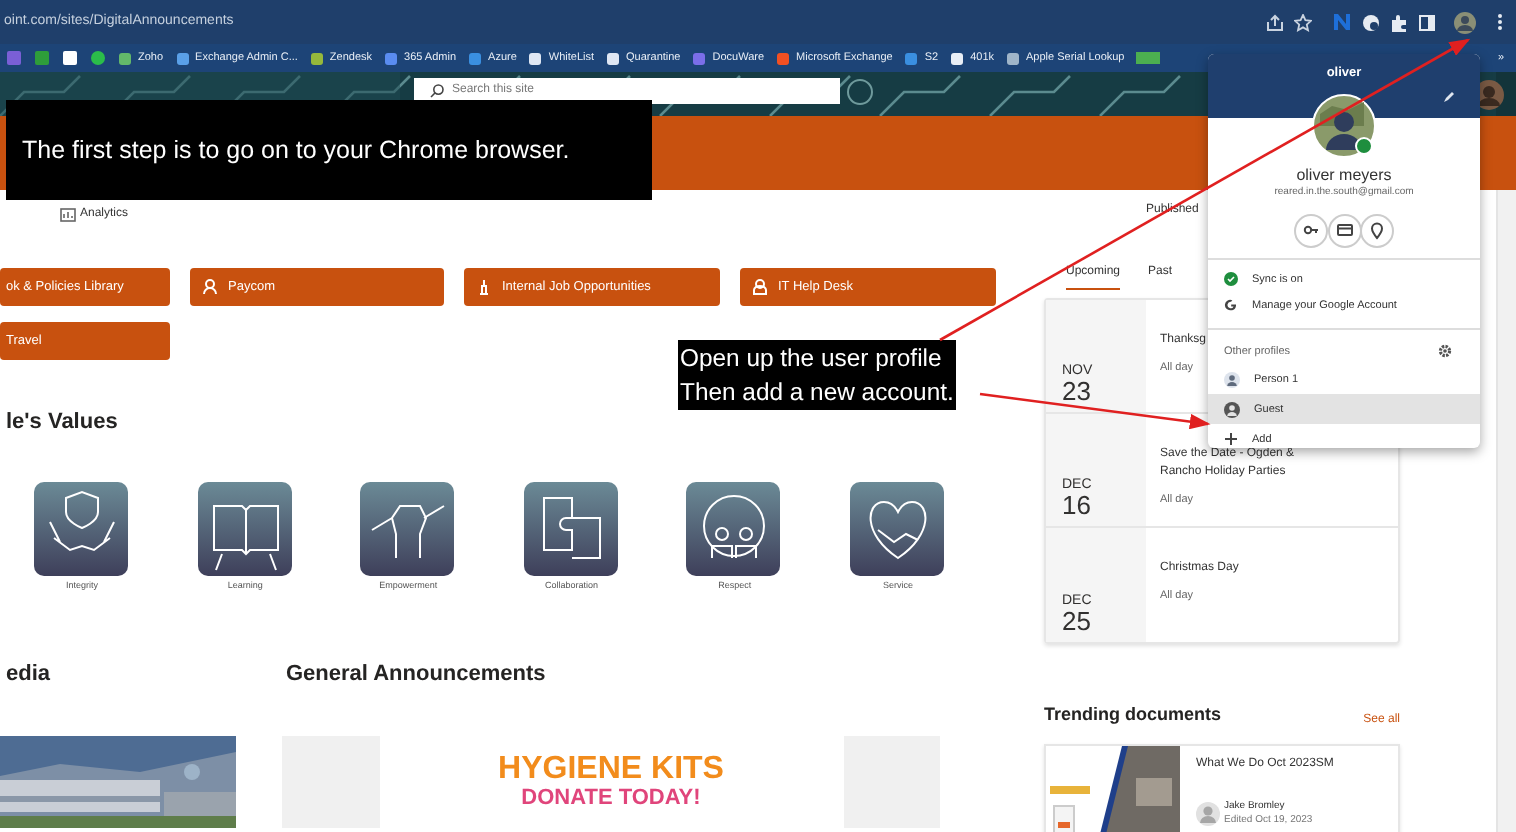  I want to click on section-heading: General Announcements, so click(416, 675).